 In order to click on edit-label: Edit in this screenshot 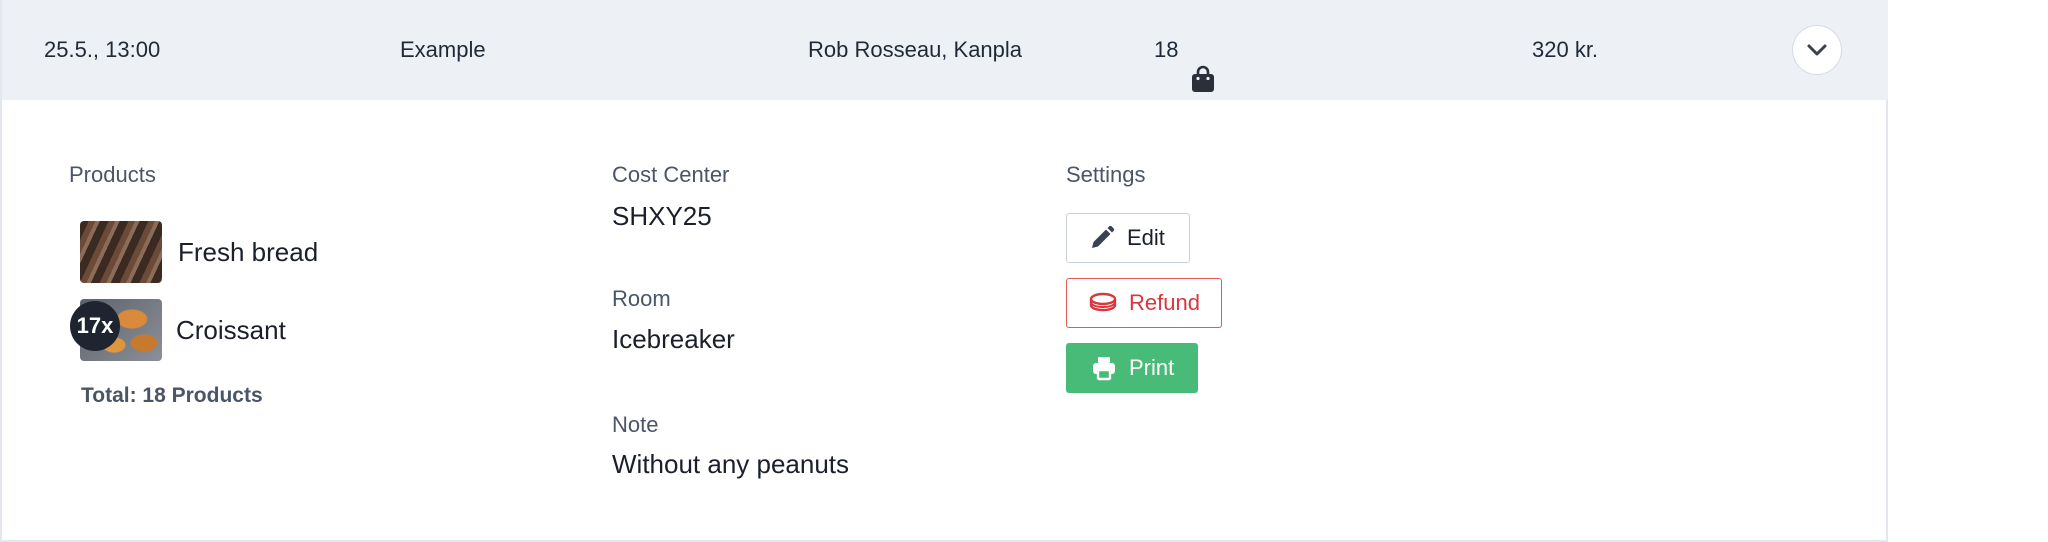, I will do `click(1146, 237)`.